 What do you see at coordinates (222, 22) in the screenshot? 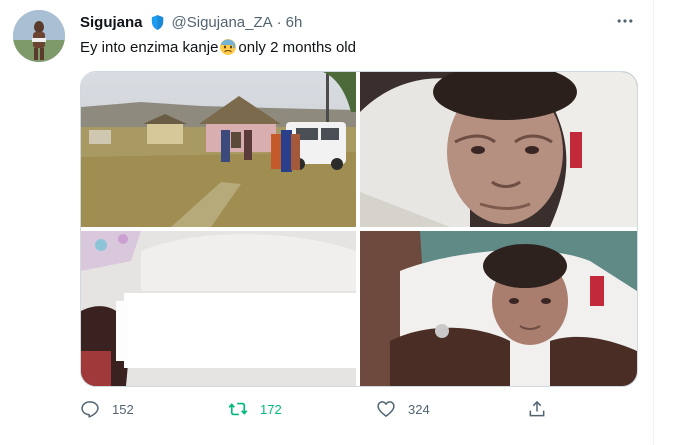
I see `user-handle: @Sigujana_ZA` at bounding box center [222, 22].